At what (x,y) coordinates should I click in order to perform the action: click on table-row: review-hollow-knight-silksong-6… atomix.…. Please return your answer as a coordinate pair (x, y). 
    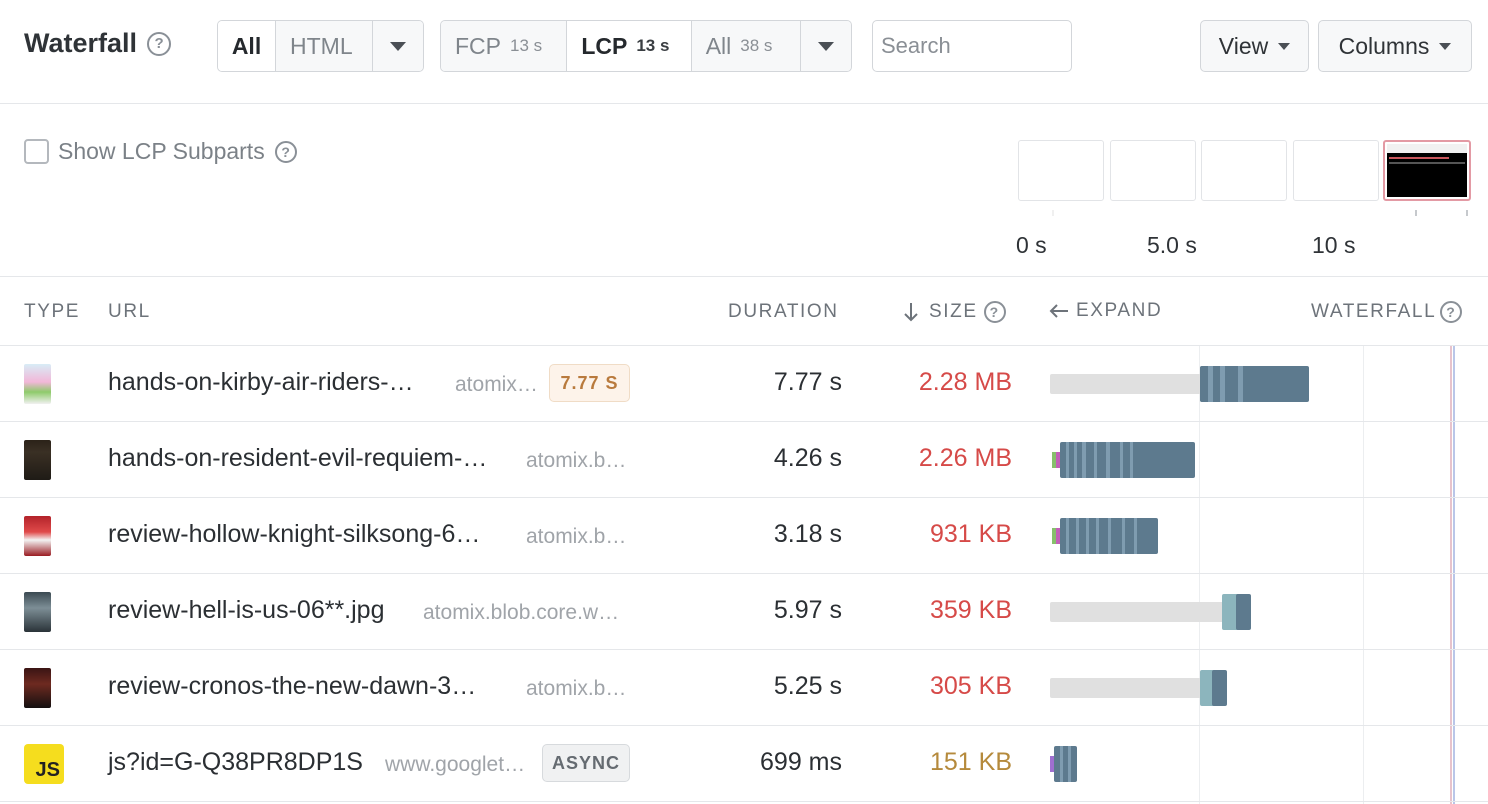
    Looking at the image, I should click on (744, 536).